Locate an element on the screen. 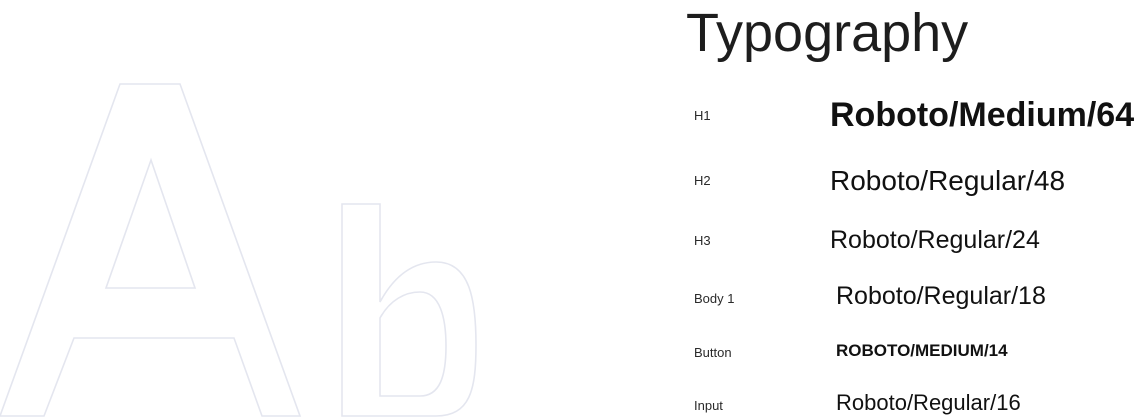  style-label-h1: H1 is located at coordinates (702, 115).